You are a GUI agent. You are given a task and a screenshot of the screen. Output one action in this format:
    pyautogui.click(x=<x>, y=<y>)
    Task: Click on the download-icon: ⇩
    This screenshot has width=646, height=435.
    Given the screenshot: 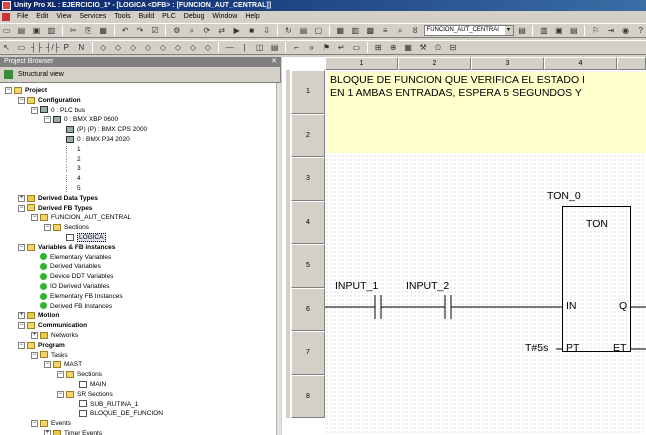 What is the action you would take?
    pyautogui.click(x=266, y=30)
    